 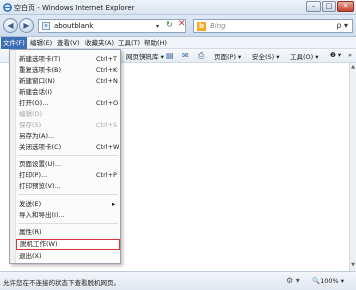 I want to click on stop-icon: ✕, so click(x=182, y=24).